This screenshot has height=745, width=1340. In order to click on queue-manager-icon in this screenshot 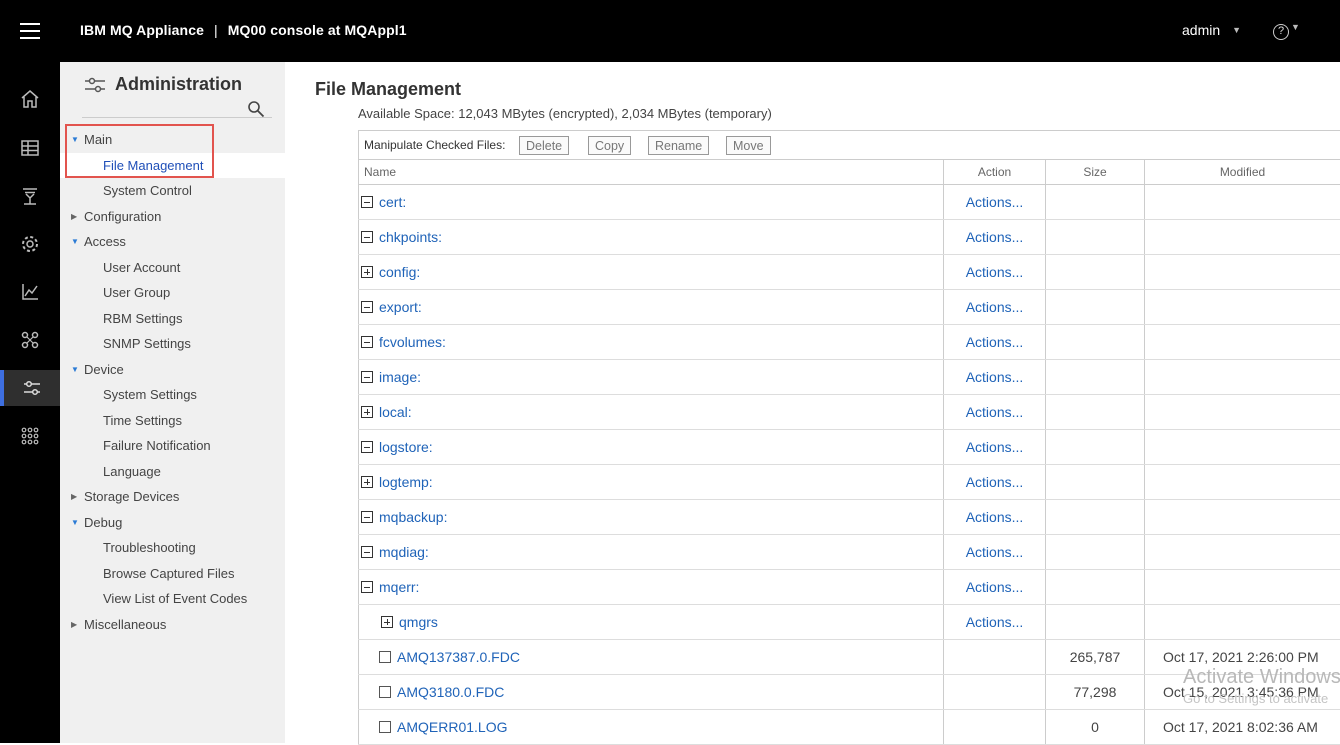, I will do `click(30, 196)`.